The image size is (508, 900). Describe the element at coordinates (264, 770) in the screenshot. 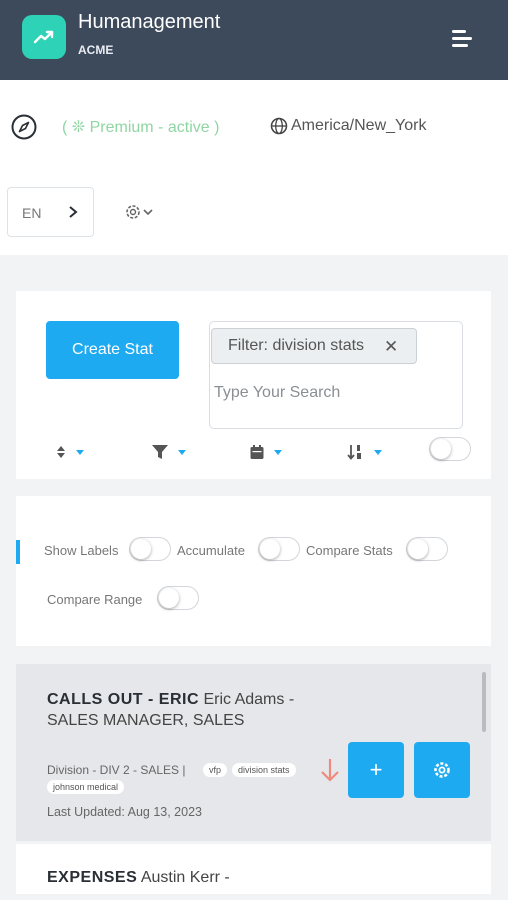

I see `tag: division stats` at that location.